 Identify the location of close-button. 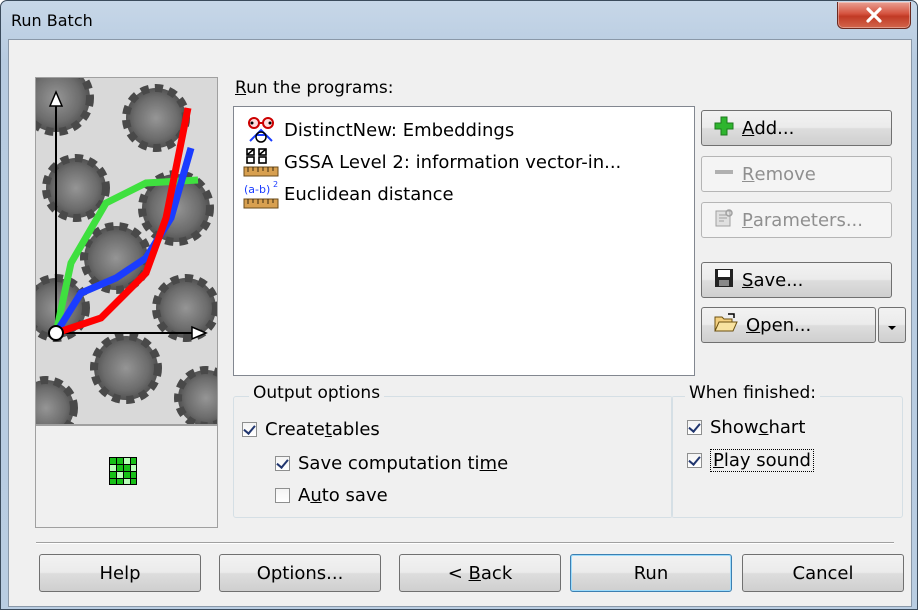
(874, 15).